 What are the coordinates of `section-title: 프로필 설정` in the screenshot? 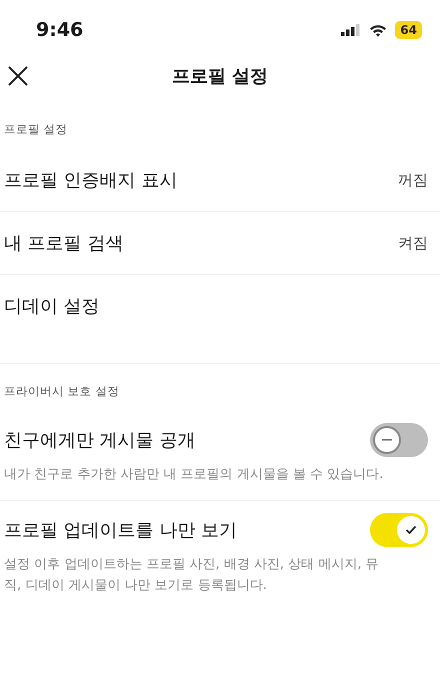 It's located at (36, 129).